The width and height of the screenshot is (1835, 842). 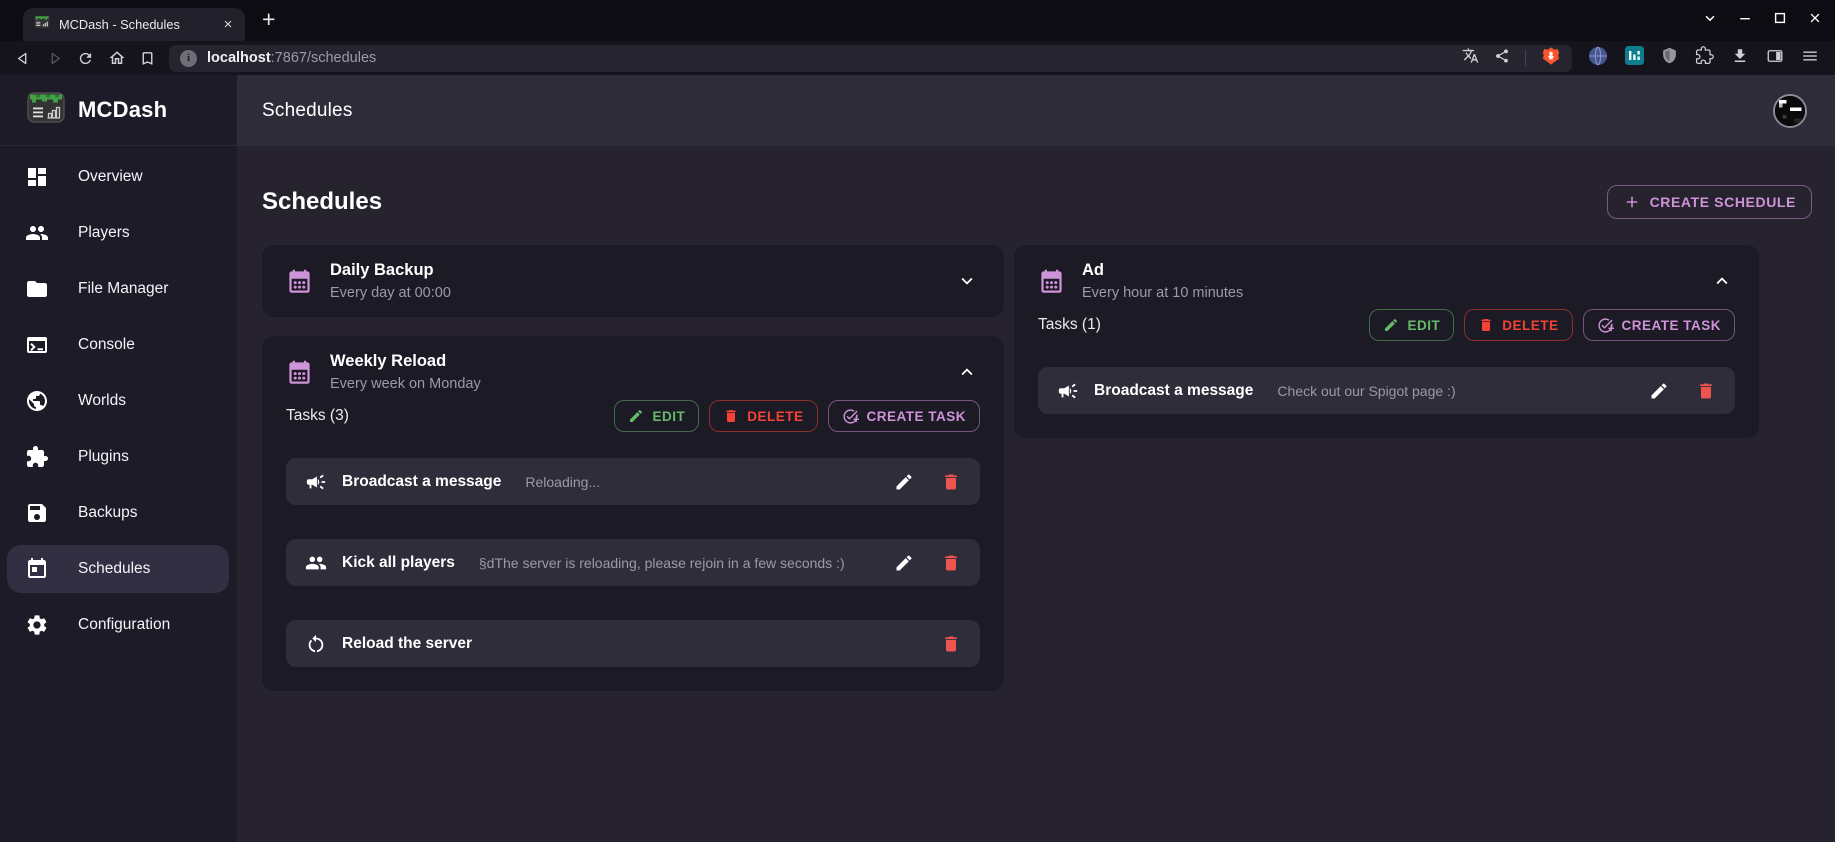 What do you see at coordinates (1815, 18) in the screenshot?
I see `close-window-button` at bounding box center [1815, 18].